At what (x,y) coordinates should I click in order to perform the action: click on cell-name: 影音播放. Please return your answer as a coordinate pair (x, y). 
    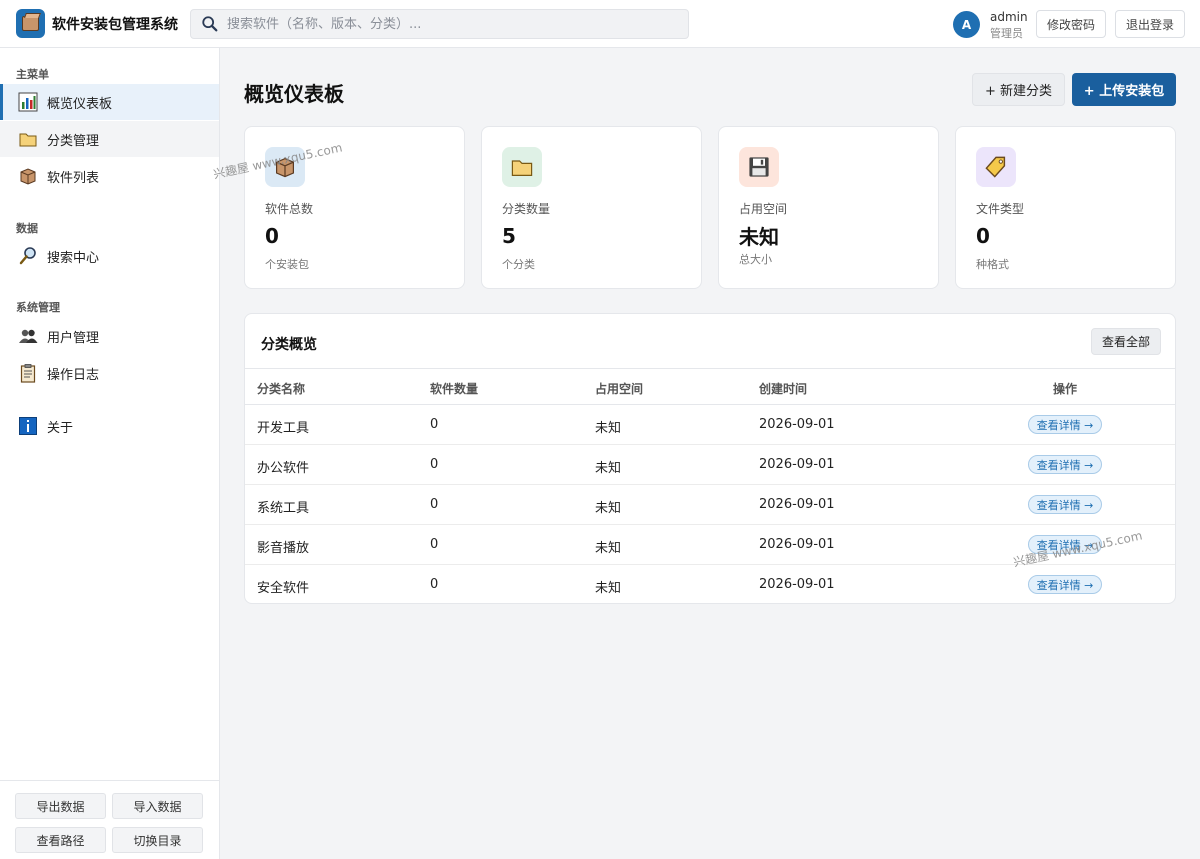
    Looking at the image, I should click on (283, 548).